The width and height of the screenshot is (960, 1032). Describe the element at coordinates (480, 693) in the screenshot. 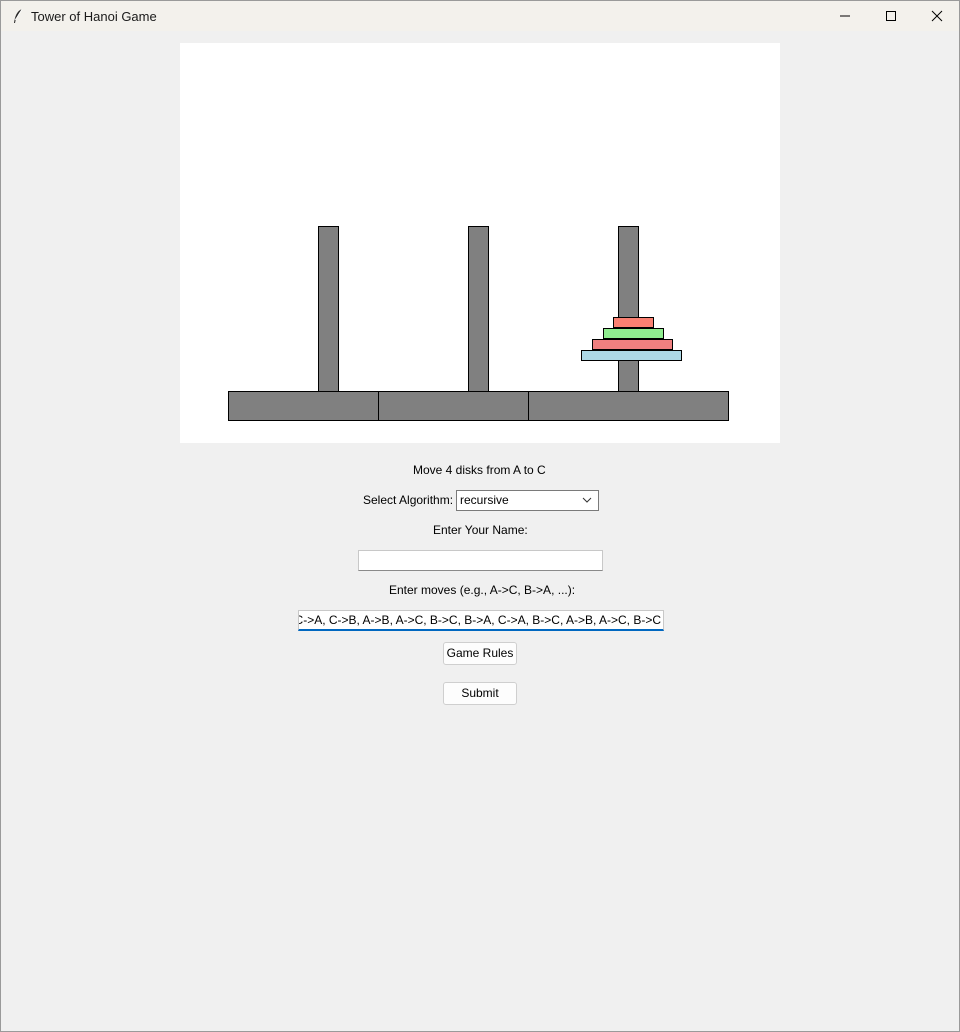

I see `submit-button: Submit` at that location.